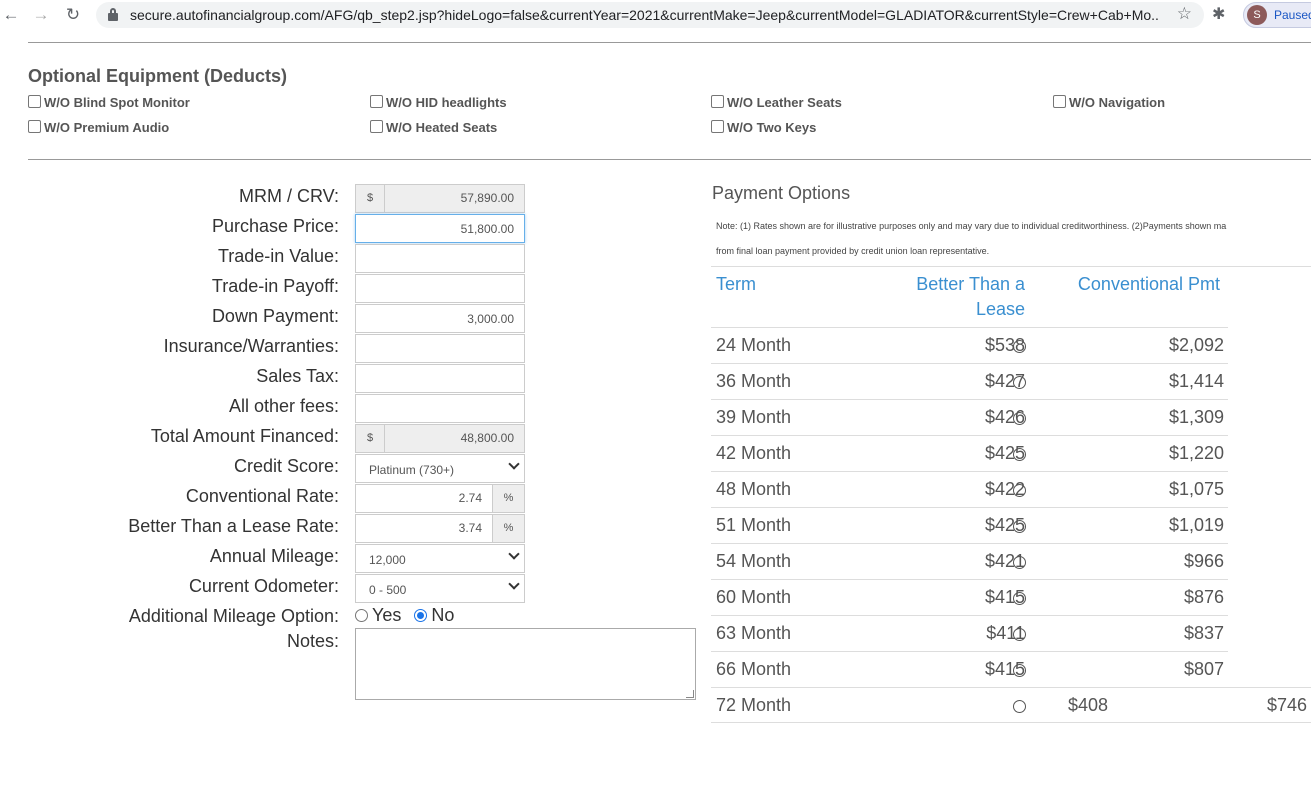 This screenshot has width=1311, height=803. I want to click on conventional-payment-cell: $1,309, so click(1196, 417).